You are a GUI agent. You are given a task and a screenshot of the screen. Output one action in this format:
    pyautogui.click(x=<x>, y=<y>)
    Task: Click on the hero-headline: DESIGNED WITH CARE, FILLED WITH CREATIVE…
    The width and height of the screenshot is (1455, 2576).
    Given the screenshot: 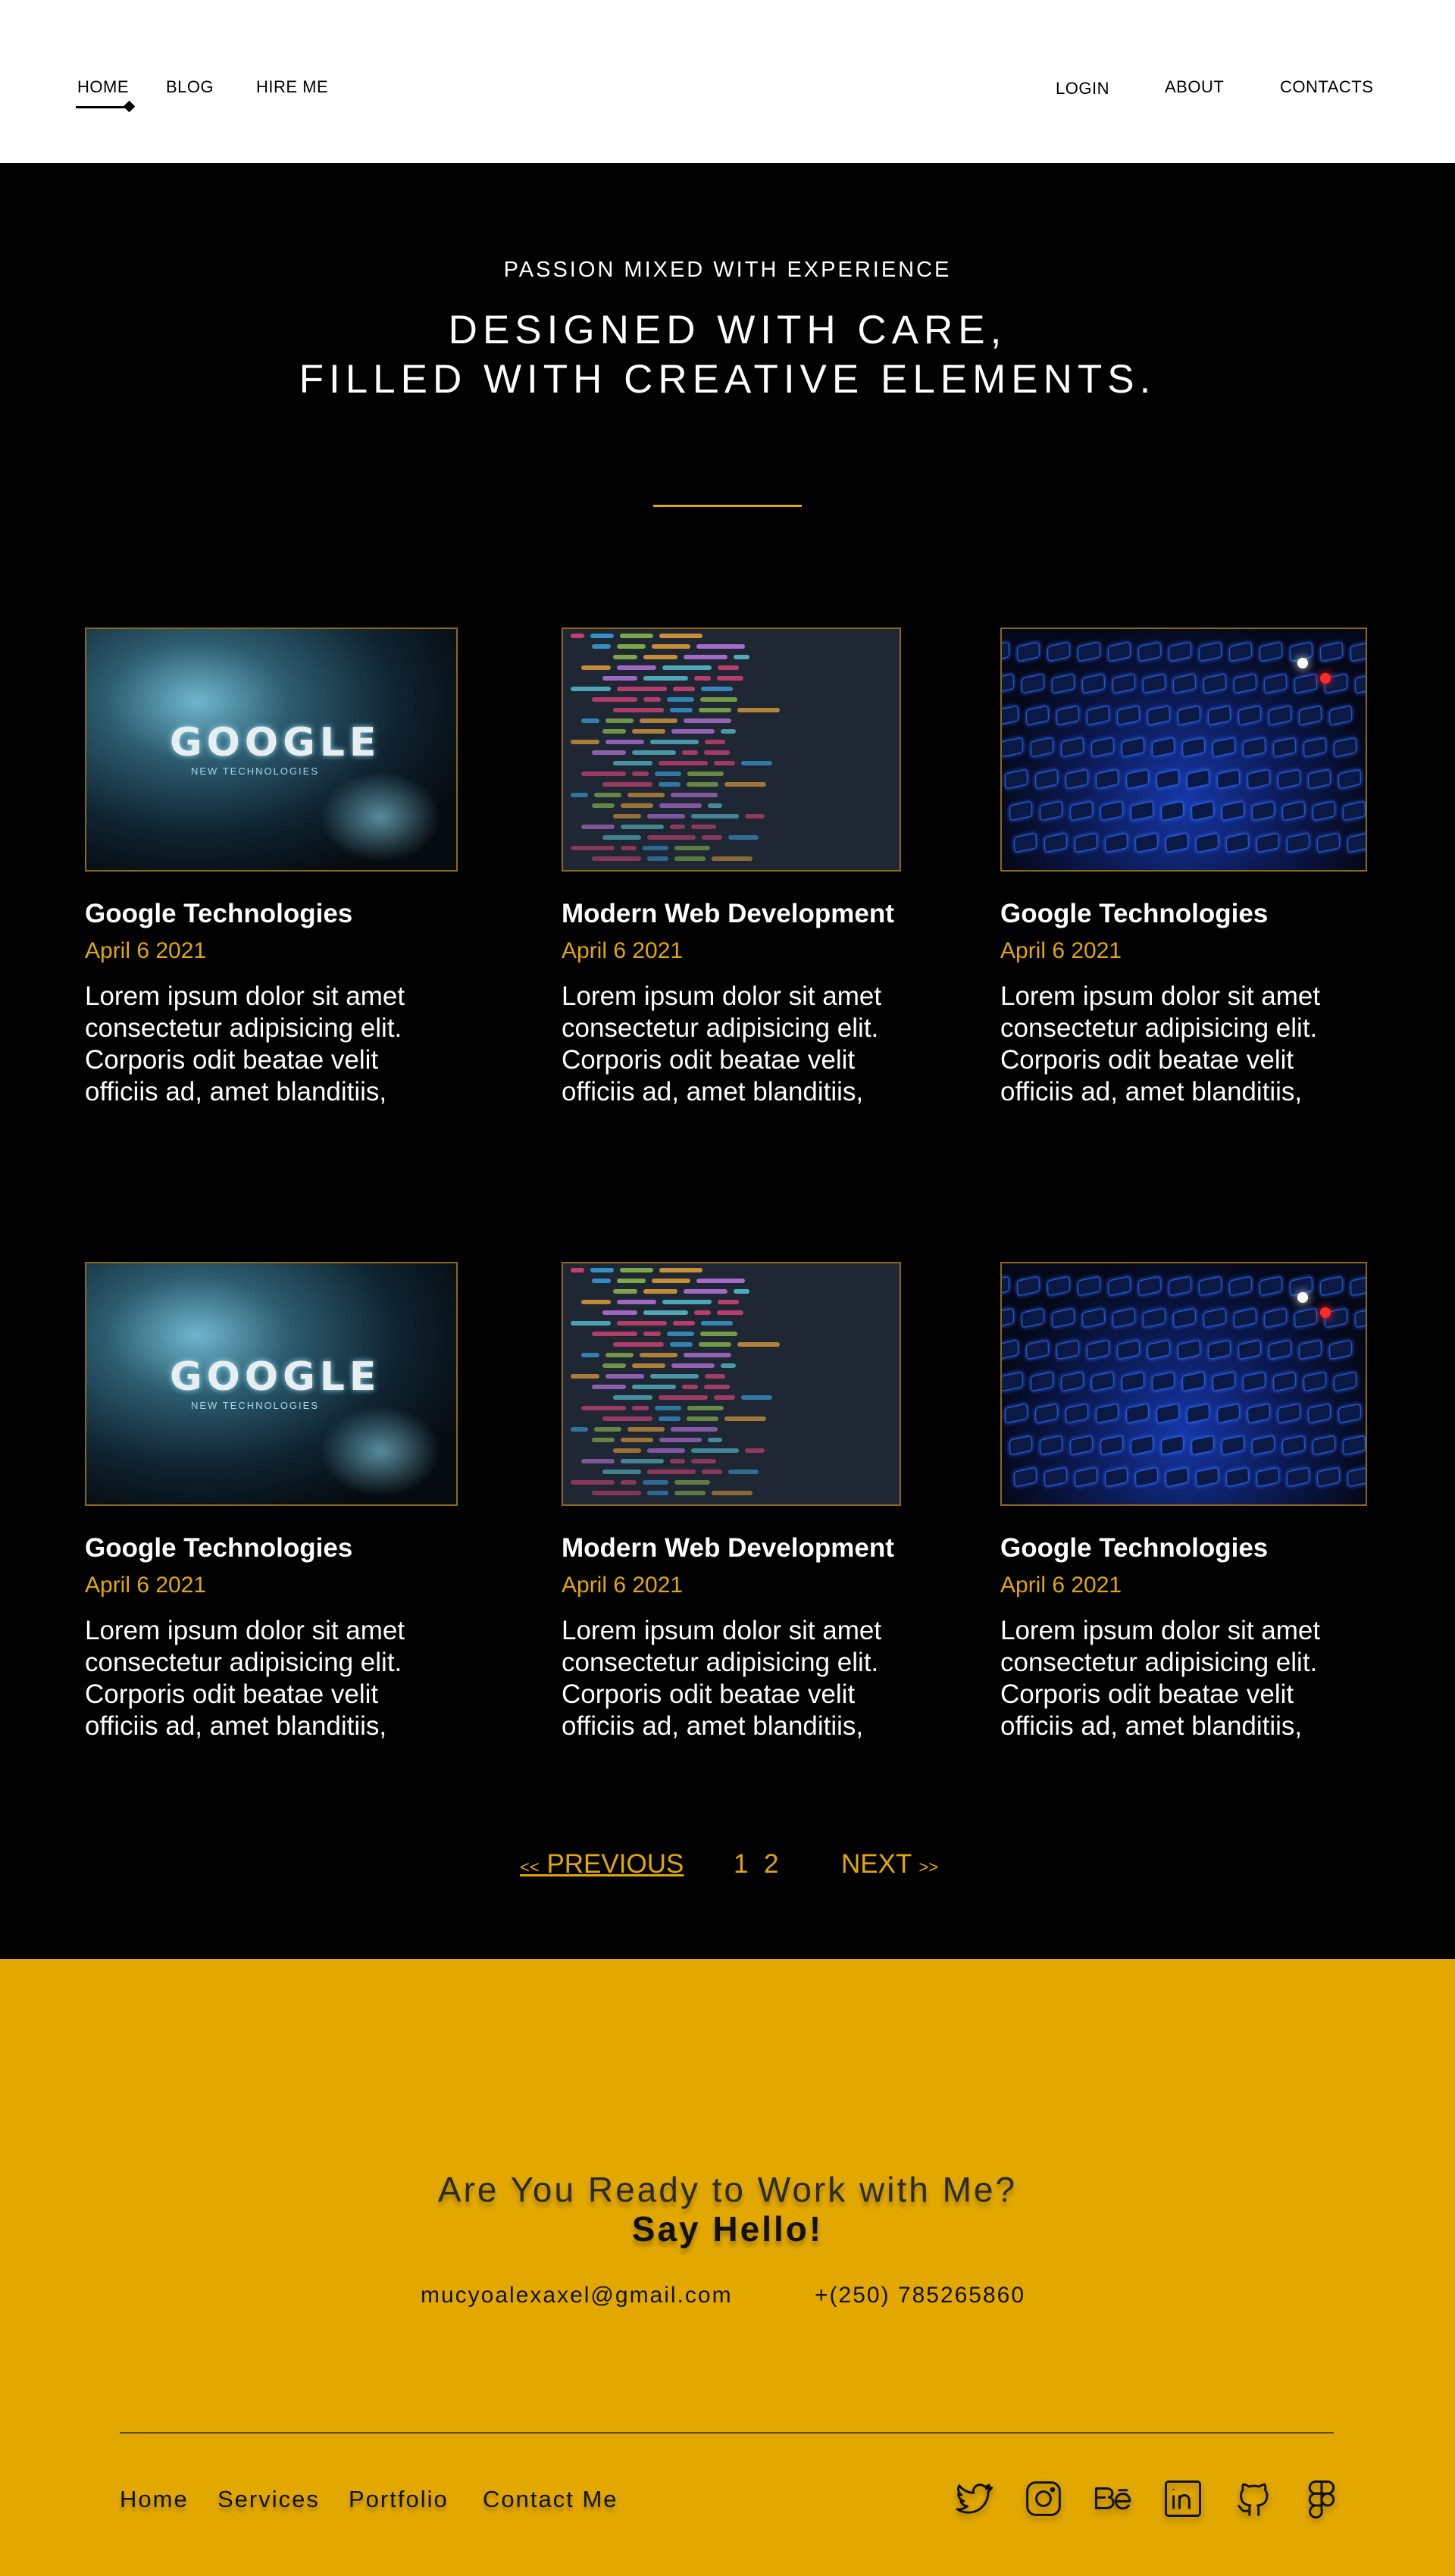 What is the action you would take?
    pyautogui.click(x=727, y=355)
    